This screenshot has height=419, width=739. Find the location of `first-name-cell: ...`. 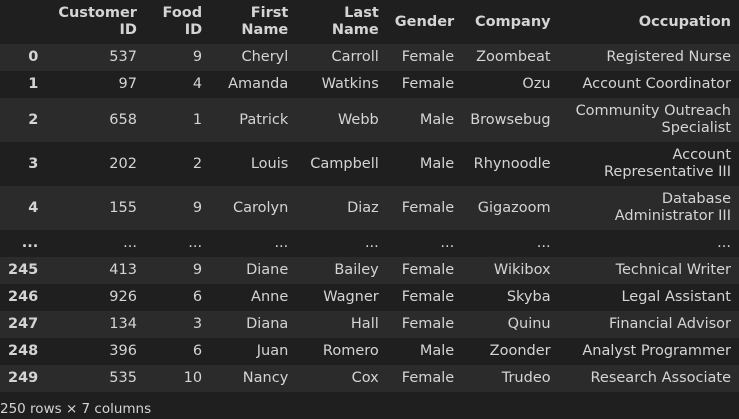

first-name-cell: ... is located at coordinates (281, 243).